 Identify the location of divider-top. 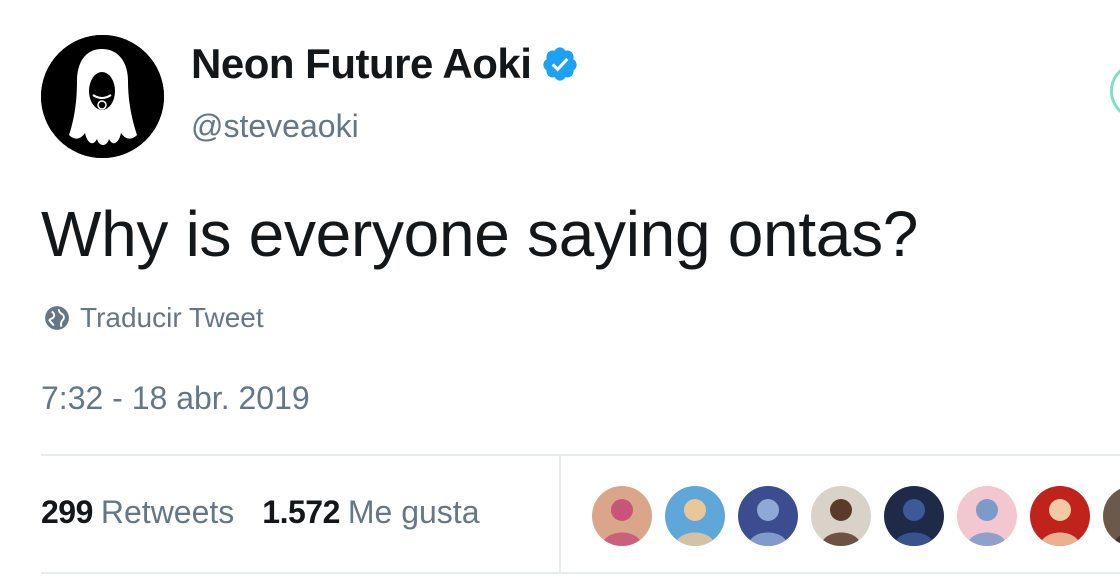
(580, 455).